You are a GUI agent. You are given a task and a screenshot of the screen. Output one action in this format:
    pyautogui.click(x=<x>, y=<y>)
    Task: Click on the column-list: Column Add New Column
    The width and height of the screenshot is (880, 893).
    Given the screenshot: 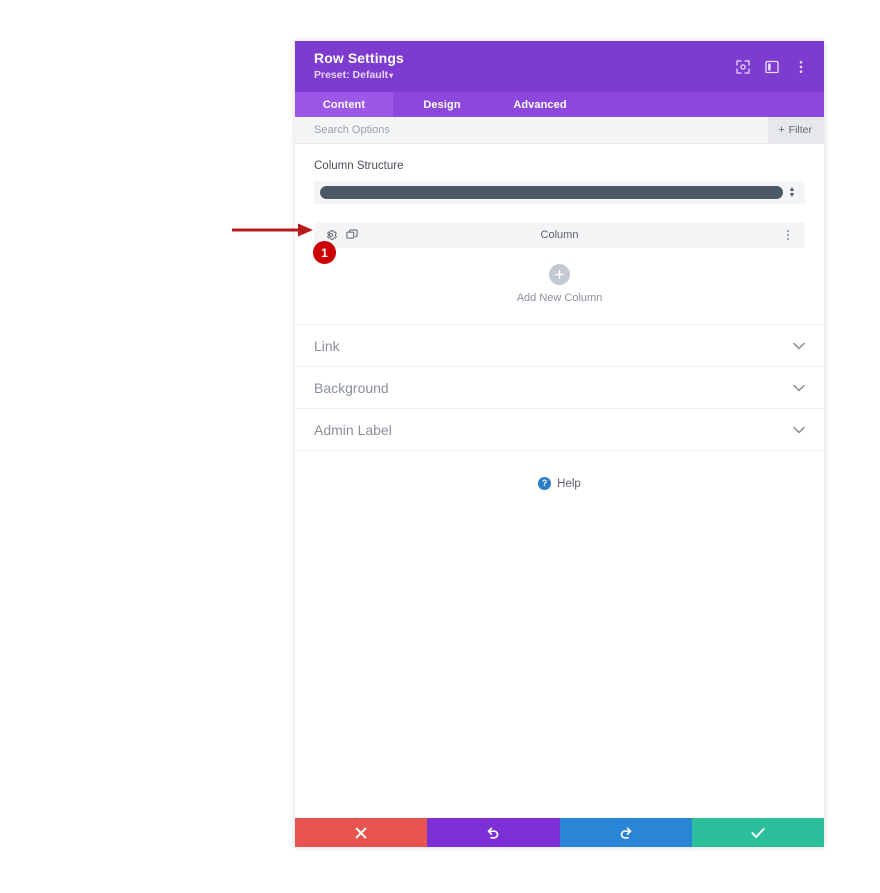 What is the action you would take?
    pyautogui.click(x=559, y=264)
    